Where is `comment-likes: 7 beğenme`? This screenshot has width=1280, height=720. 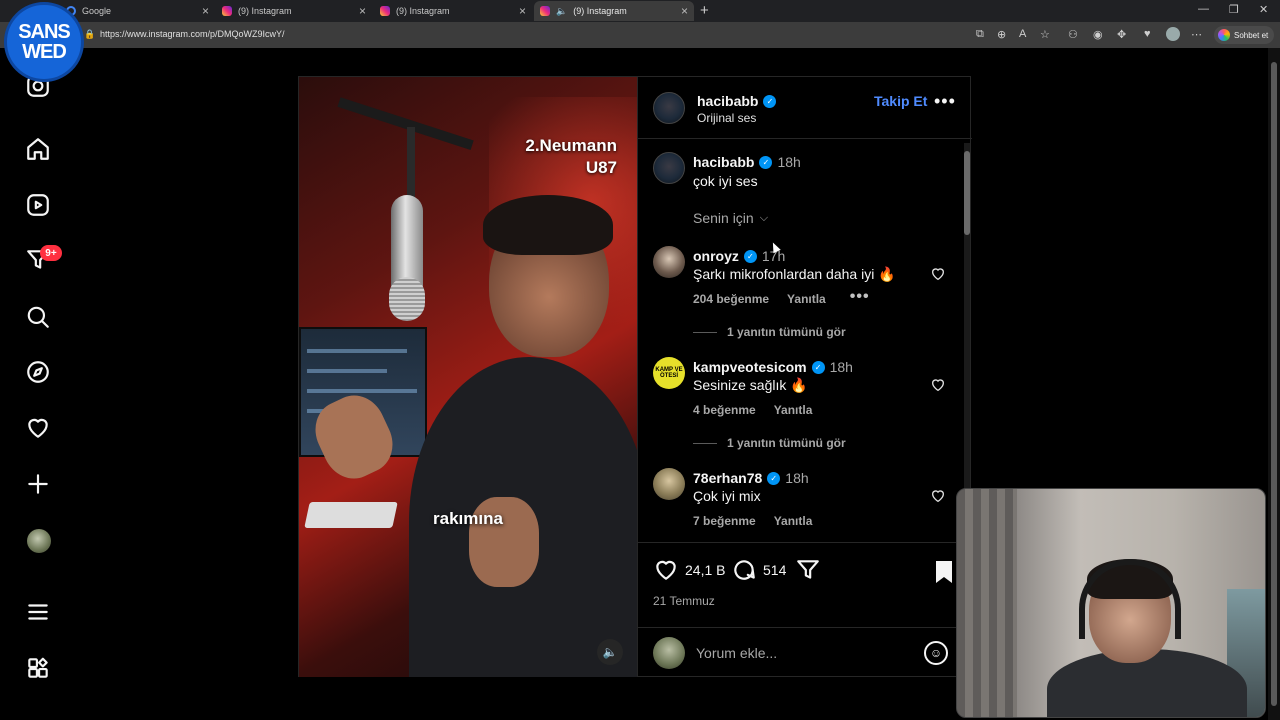 comment-likes: 7 beğenme is located at coordinates (724, 521).